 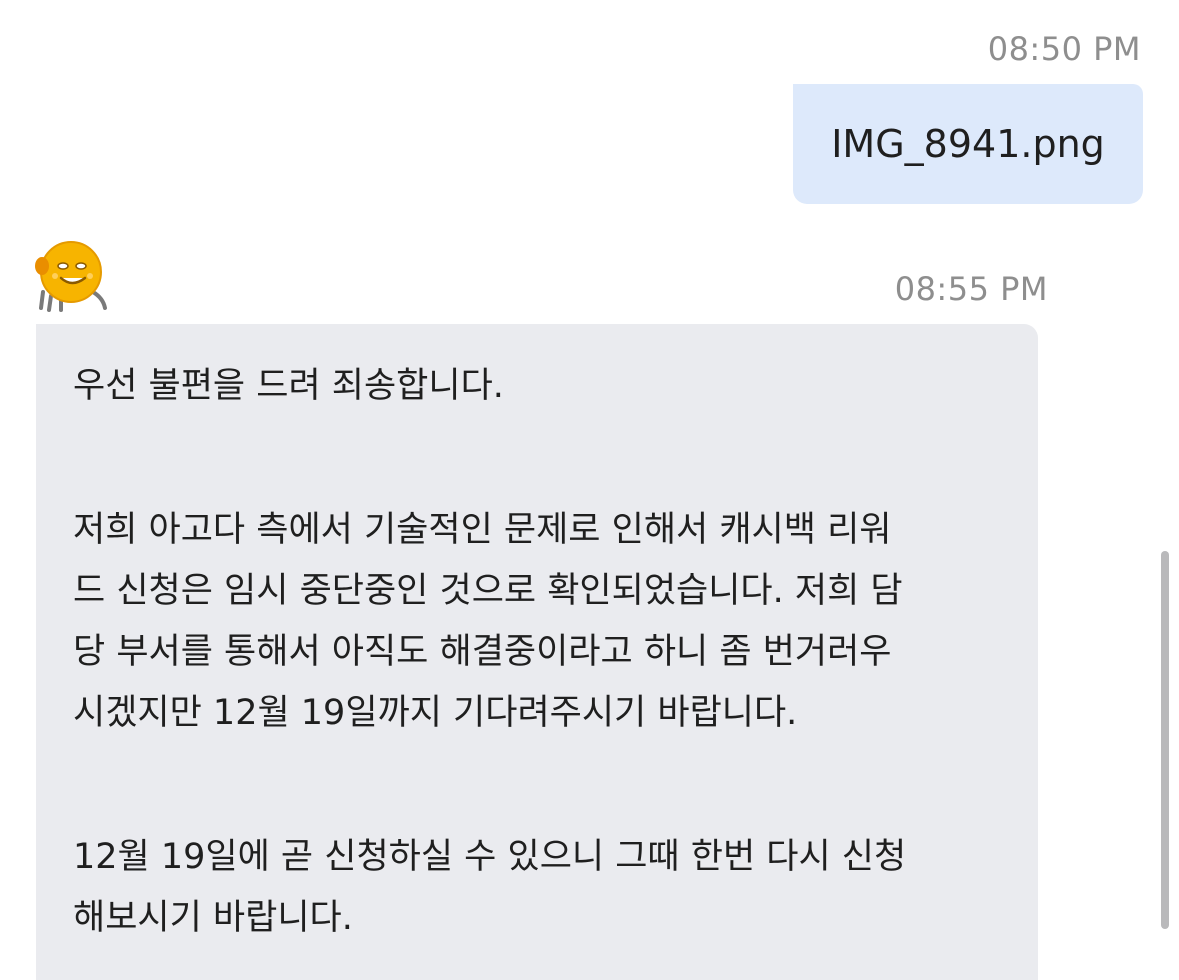 I want to click on incoming-timestamp: 08:55 PM, so click(x=971, y=289).